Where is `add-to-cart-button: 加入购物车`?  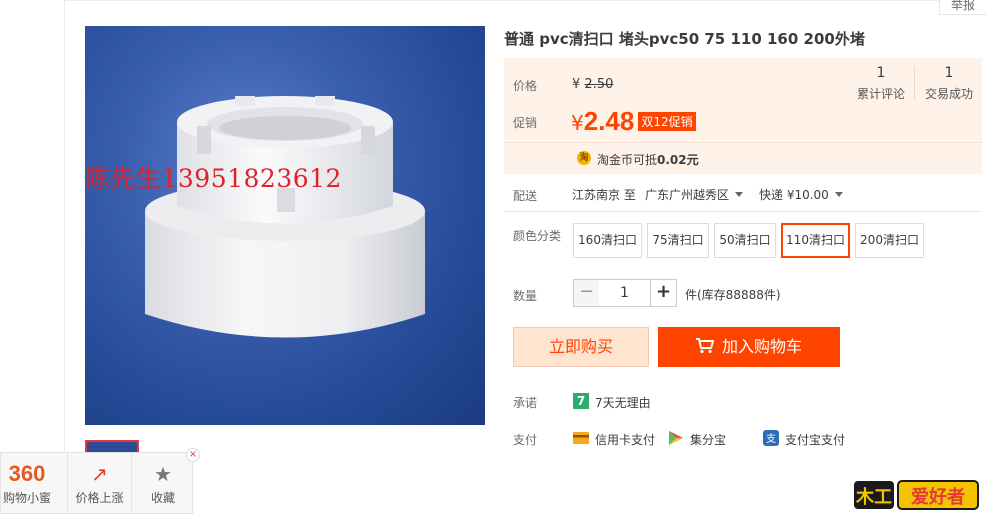 add-to-cart-button: 加入购物车 is located at coordinates (749, 347).